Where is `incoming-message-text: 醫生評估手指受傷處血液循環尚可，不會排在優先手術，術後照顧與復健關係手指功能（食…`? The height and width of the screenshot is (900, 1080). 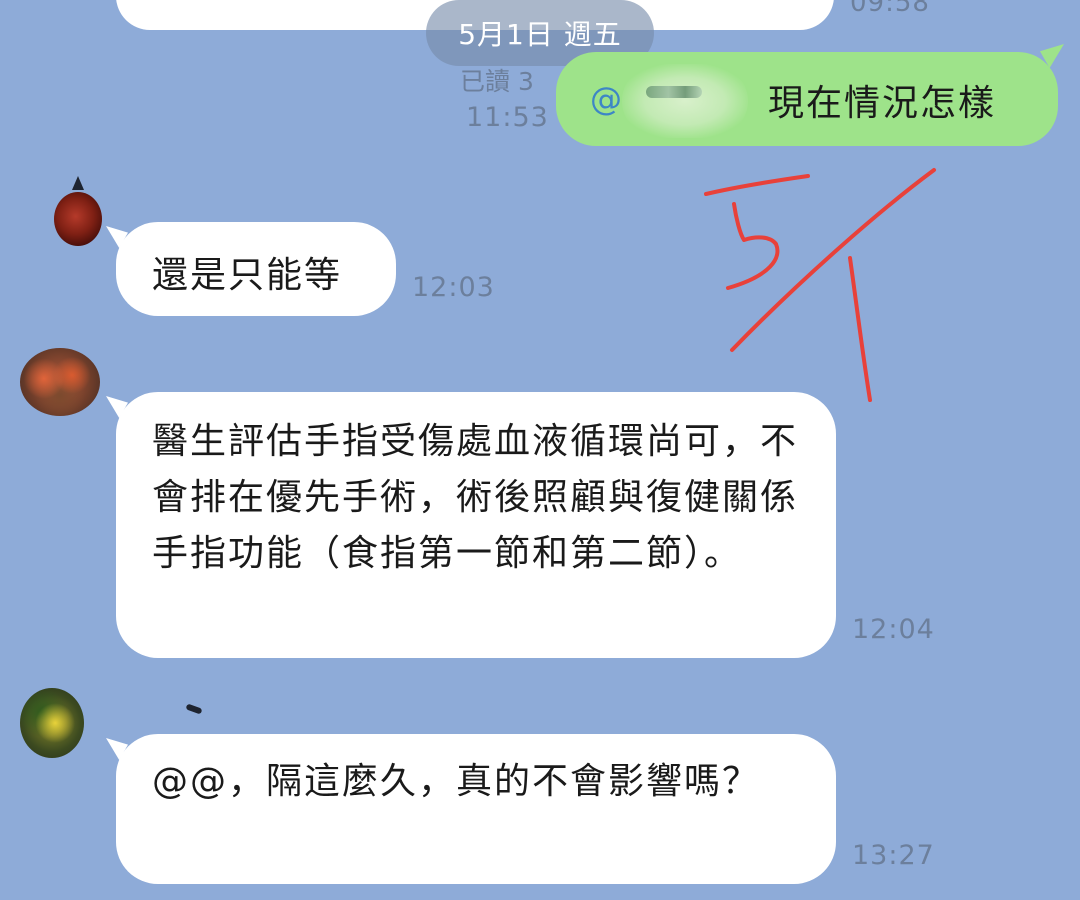 incoming-message-text: 醫生評估手指受傷處血液循環尚可，不會排在優先手術，術後照顧與復健關係手指功能（食… is located at coordinates (475, 497).